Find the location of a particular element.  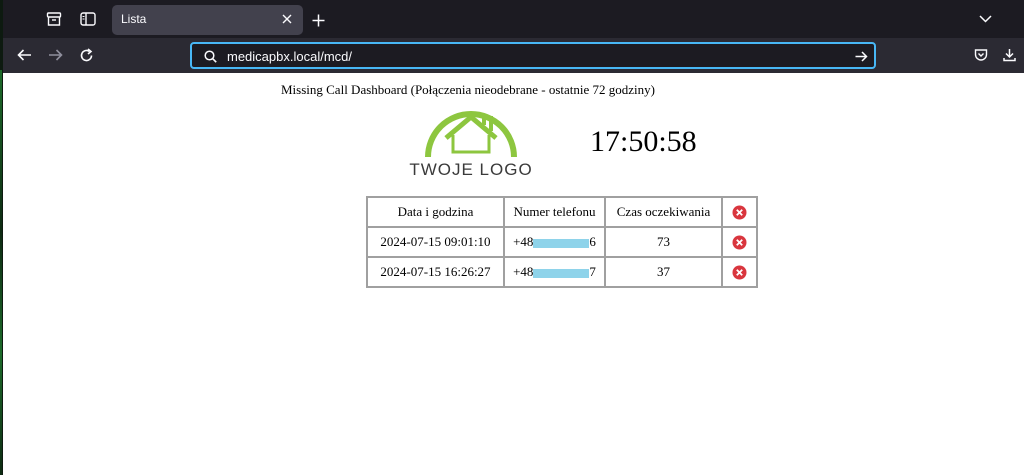

pocket-icon is located at coordinates (981, 55).